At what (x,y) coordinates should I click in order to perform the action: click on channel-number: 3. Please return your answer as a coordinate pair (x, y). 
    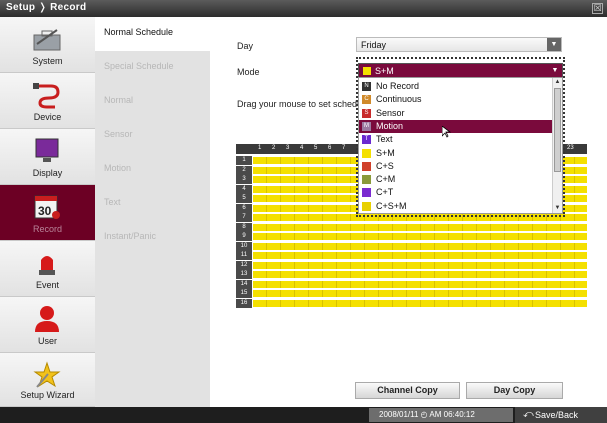
    Looking at the image, I should click on (244, 179).